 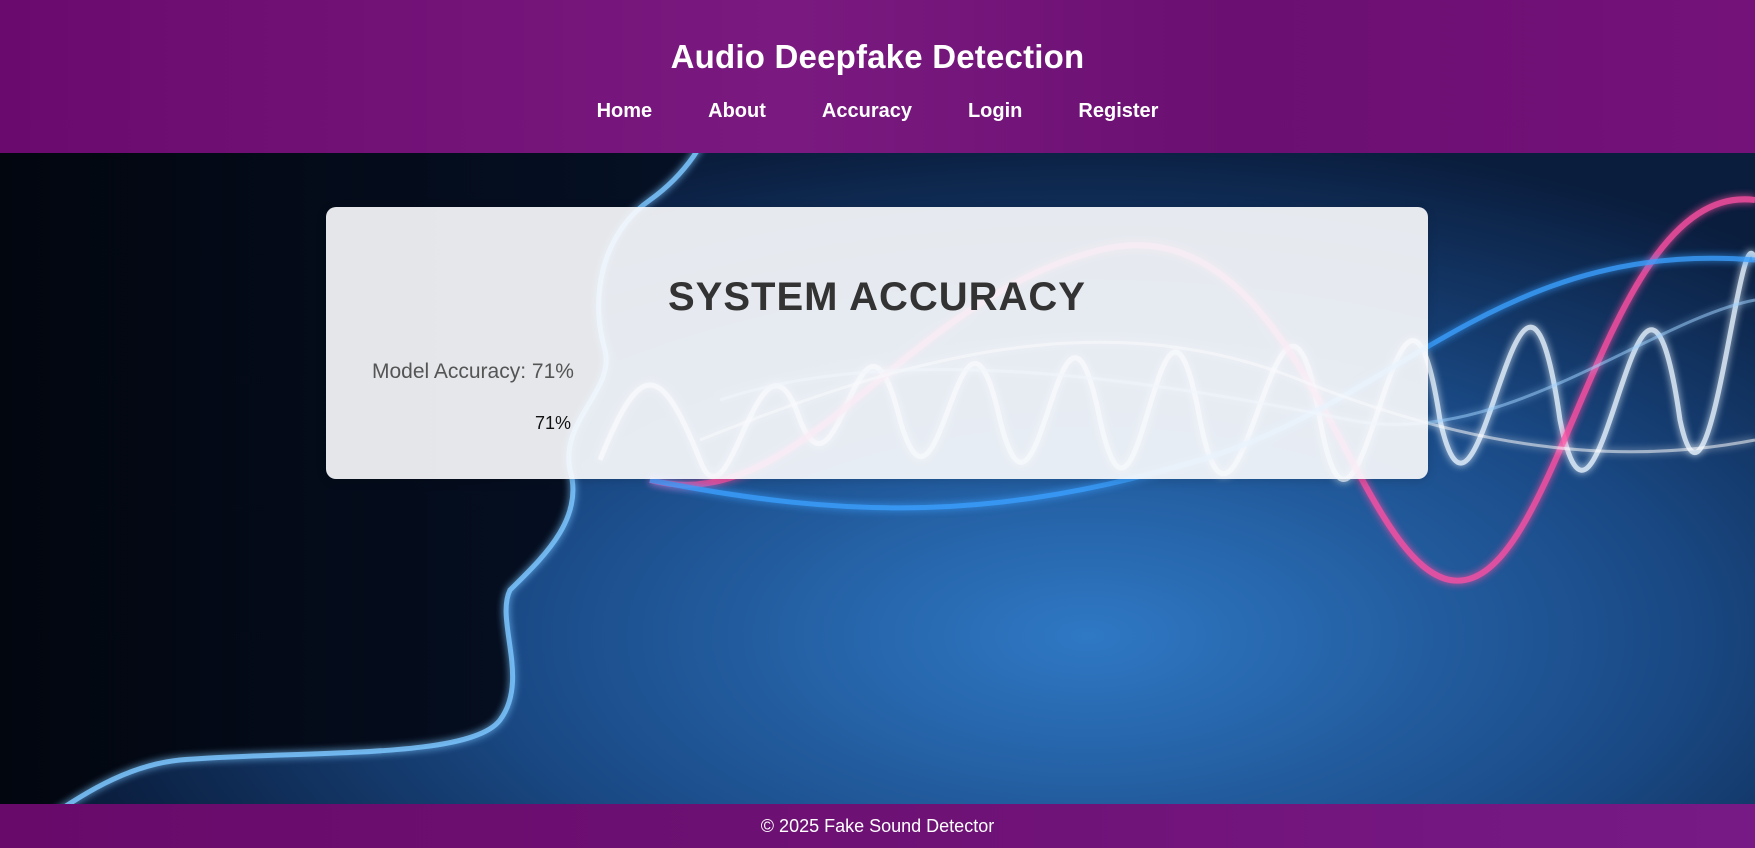 What do you see at coordinates (995, 111) in the screenshot?
I see `nav-link-login: Login` at bounding box center [995, 111].